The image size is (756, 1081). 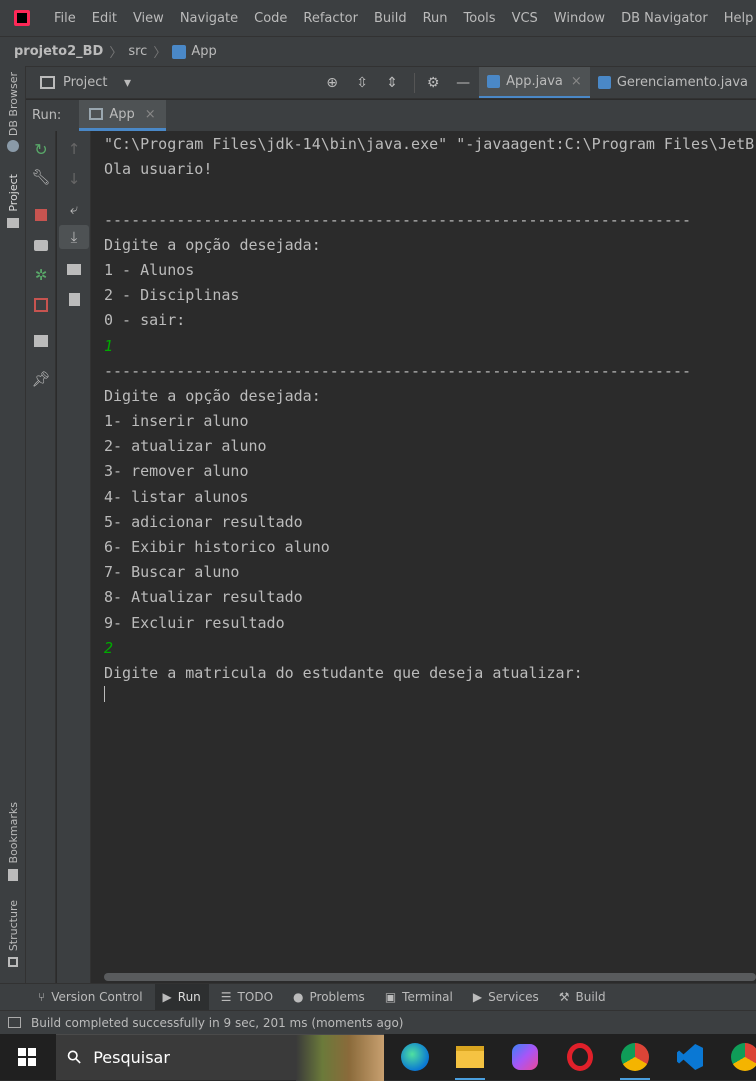 I want to click on chevron-down-icon: ▾, so click(x=127, y=83).